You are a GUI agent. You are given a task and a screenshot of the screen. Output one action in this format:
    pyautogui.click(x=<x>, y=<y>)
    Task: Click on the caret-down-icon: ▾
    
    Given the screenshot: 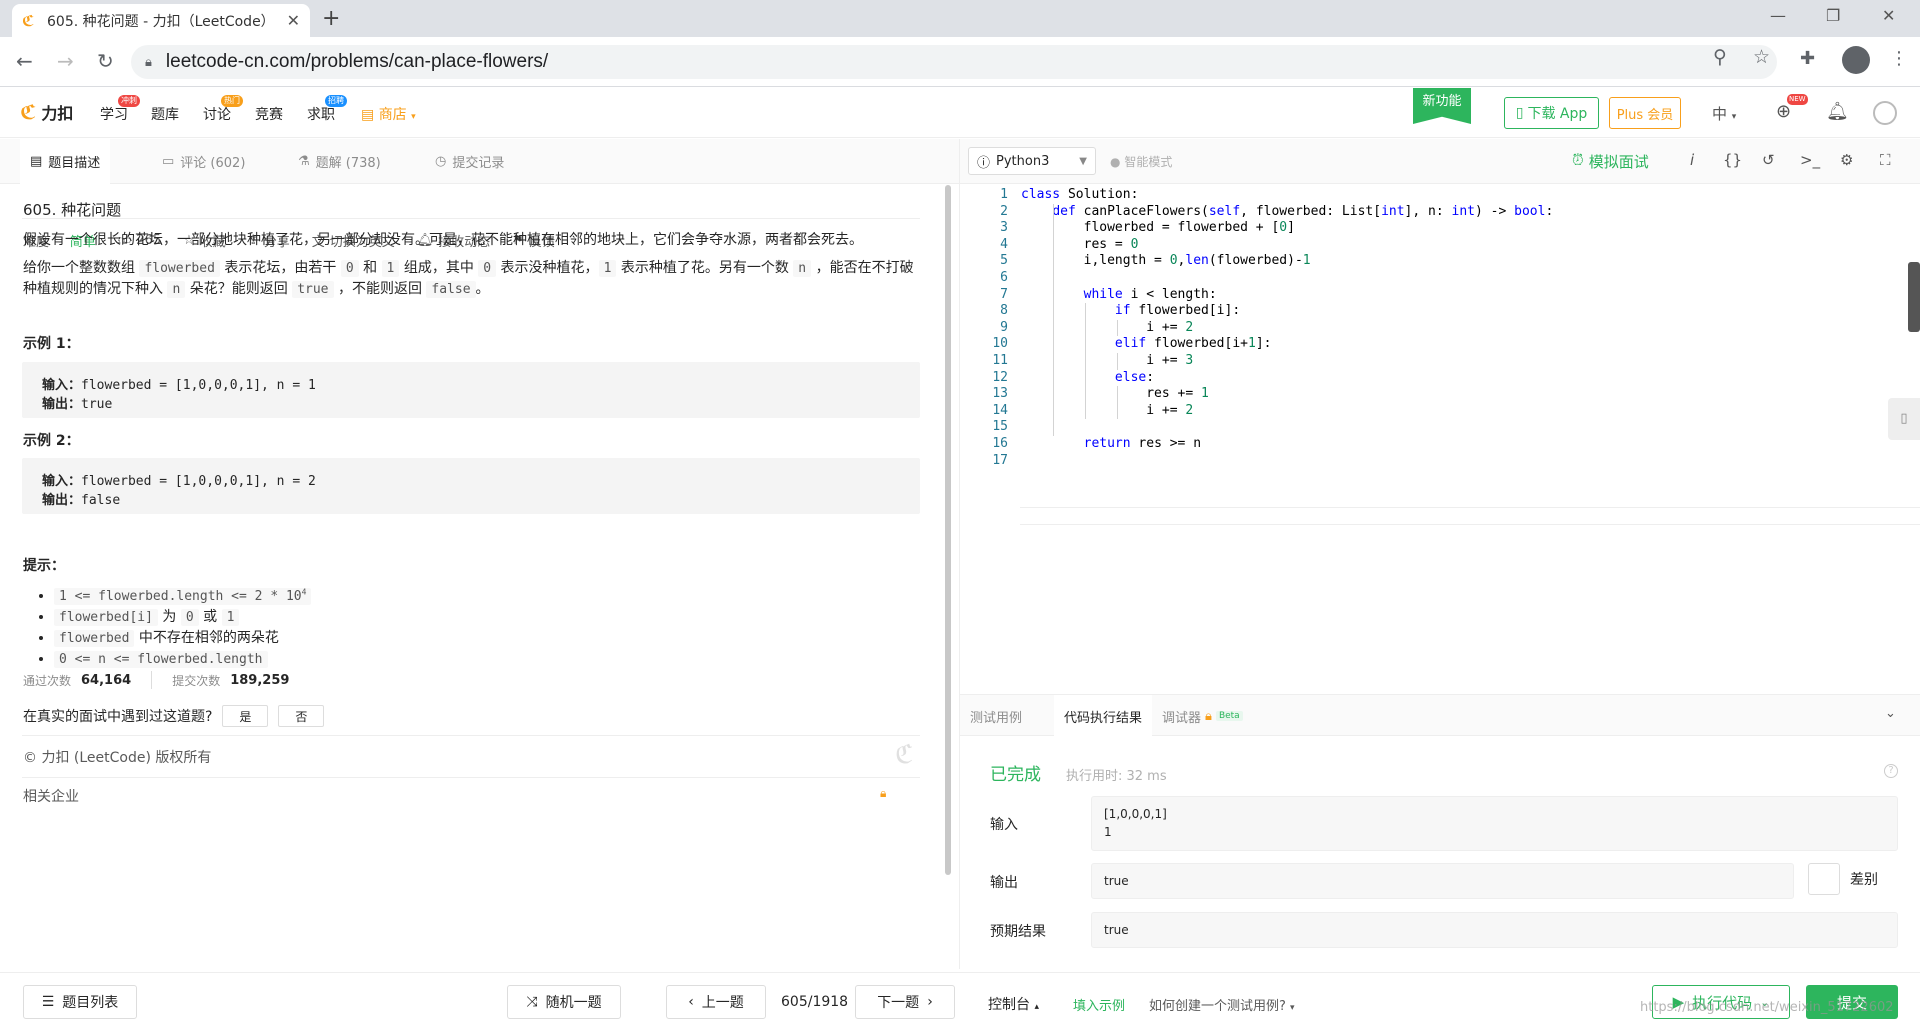 What is the action you would take?
    pyautogui.click(x=1292, y=1008)
    